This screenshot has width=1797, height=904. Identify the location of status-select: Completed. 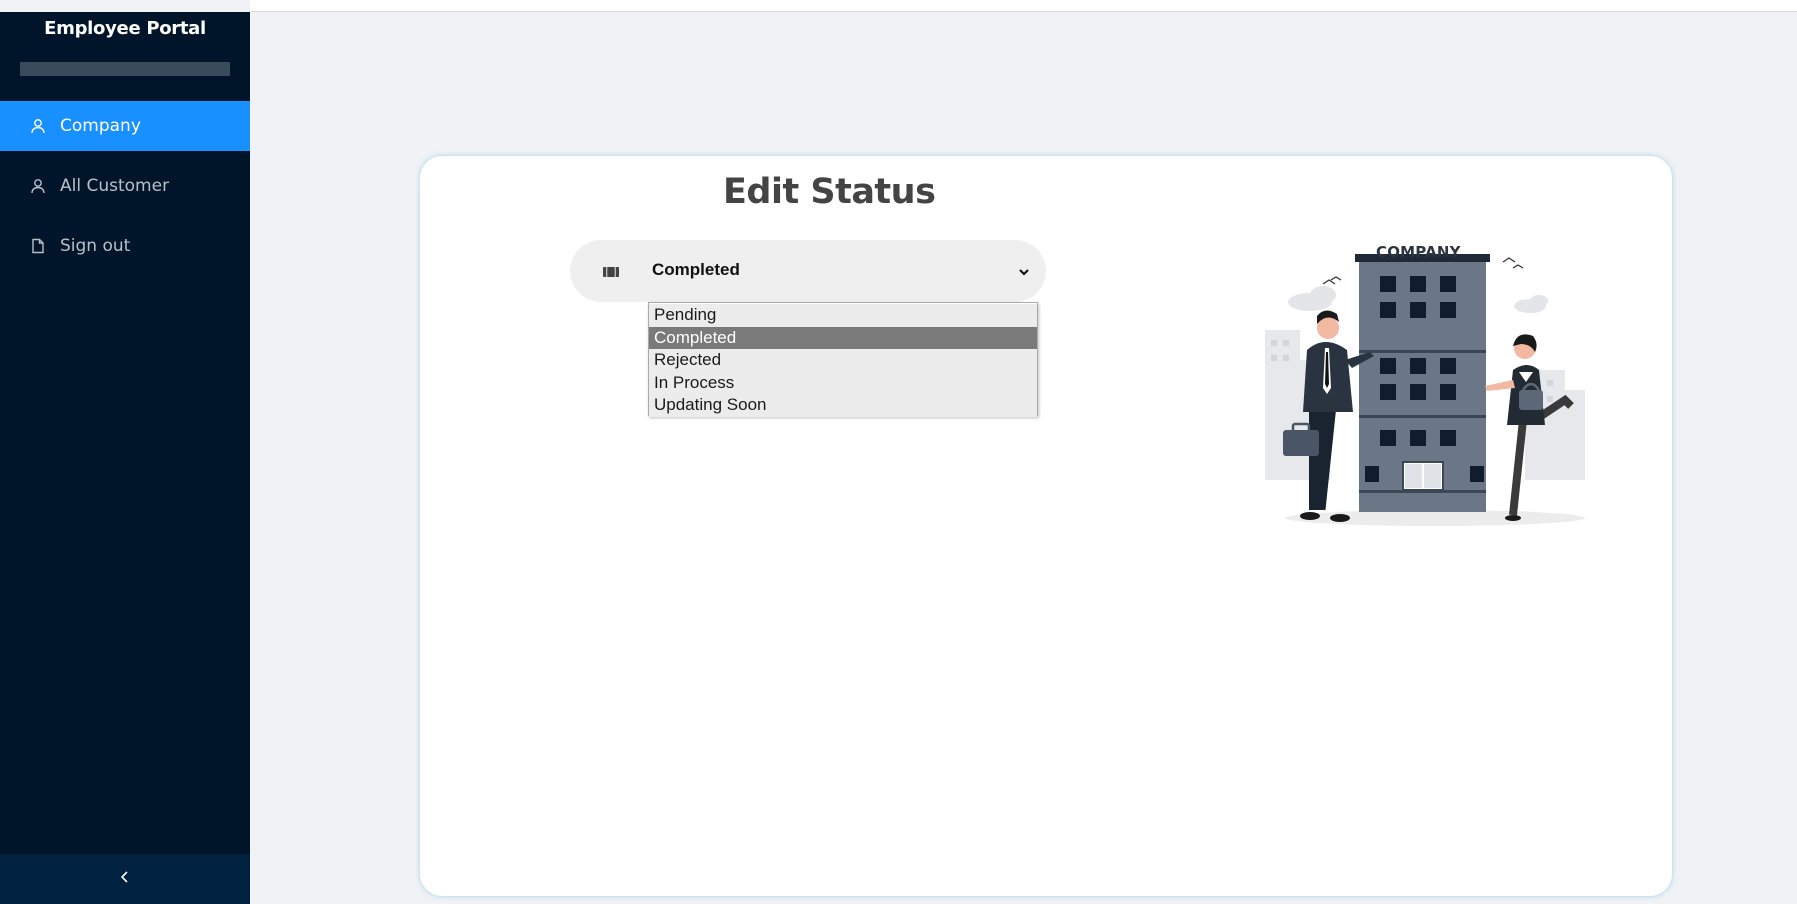
(808, 271).